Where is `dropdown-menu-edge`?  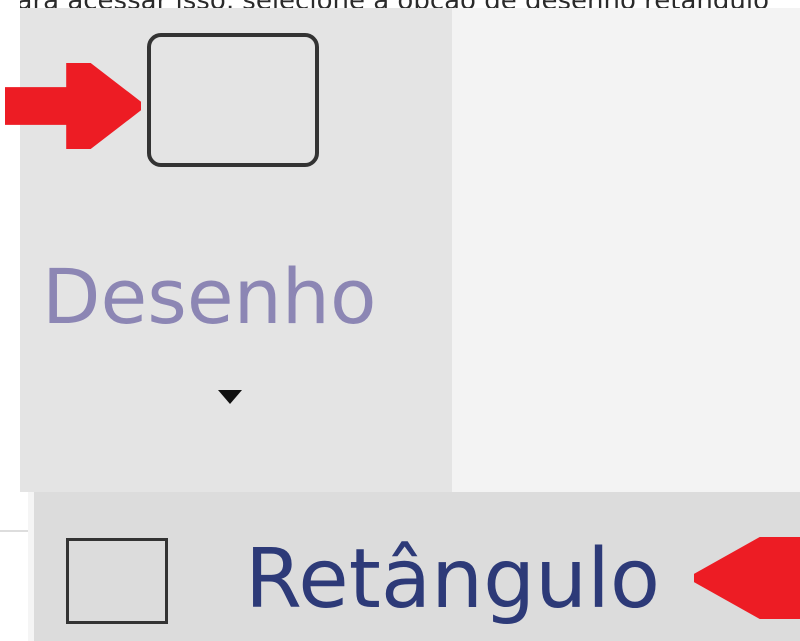
dropdown-menu-edge is located at coordinates (31, 566).